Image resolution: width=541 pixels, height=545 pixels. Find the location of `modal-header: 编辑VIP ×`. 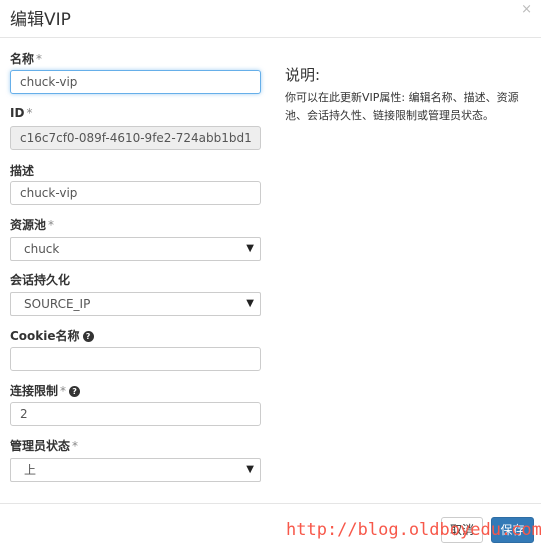

modal-header: 编辑VIP × is located at coordinates (270, 19).